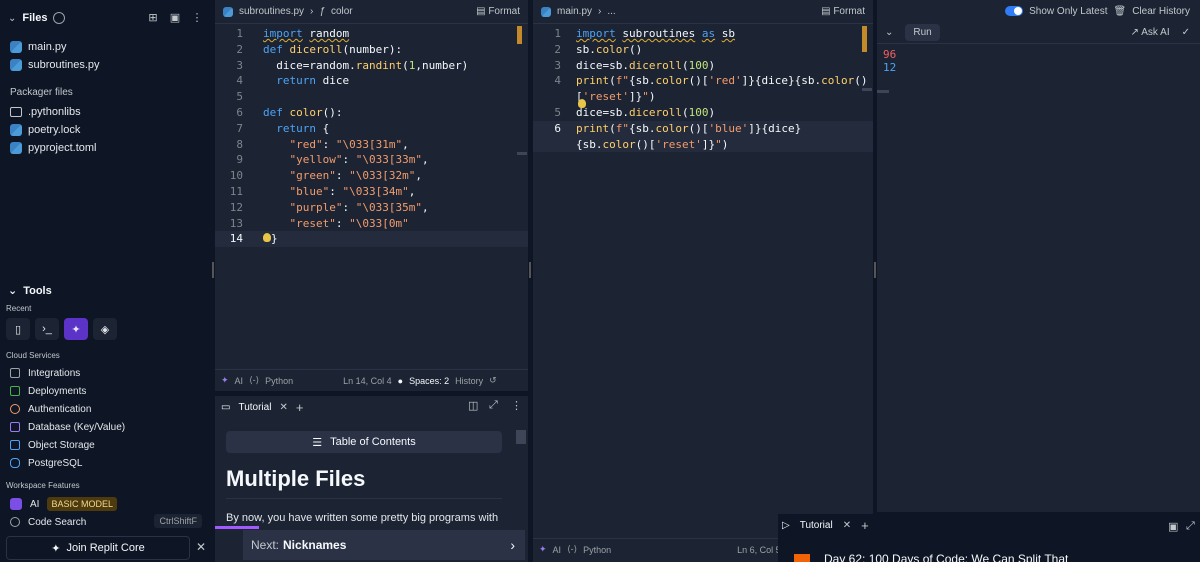 The image size is (1200, 562). Describe the element at coordinates (473, 405) in the screenshot. I see `split-icon: ◫` at that location.